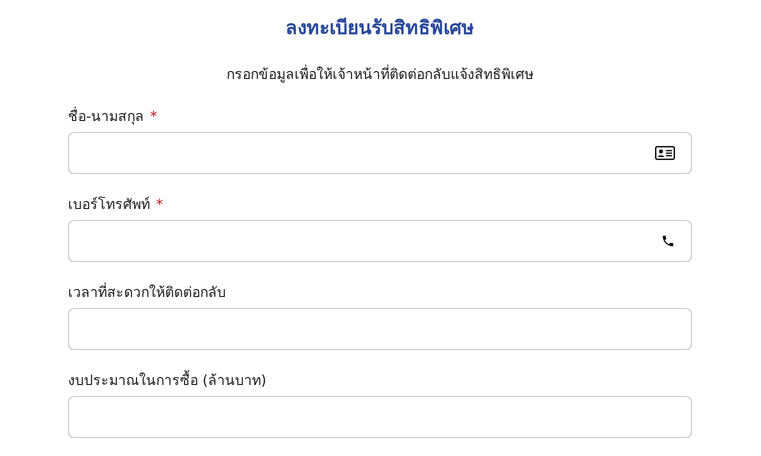 The height and width of the screenshot is (456, 761). What do you see at coordinates (106, 117) in the screenshot?
I see `field-label: ชื่อ-นามสกุล` at bounding box center [106, 117].